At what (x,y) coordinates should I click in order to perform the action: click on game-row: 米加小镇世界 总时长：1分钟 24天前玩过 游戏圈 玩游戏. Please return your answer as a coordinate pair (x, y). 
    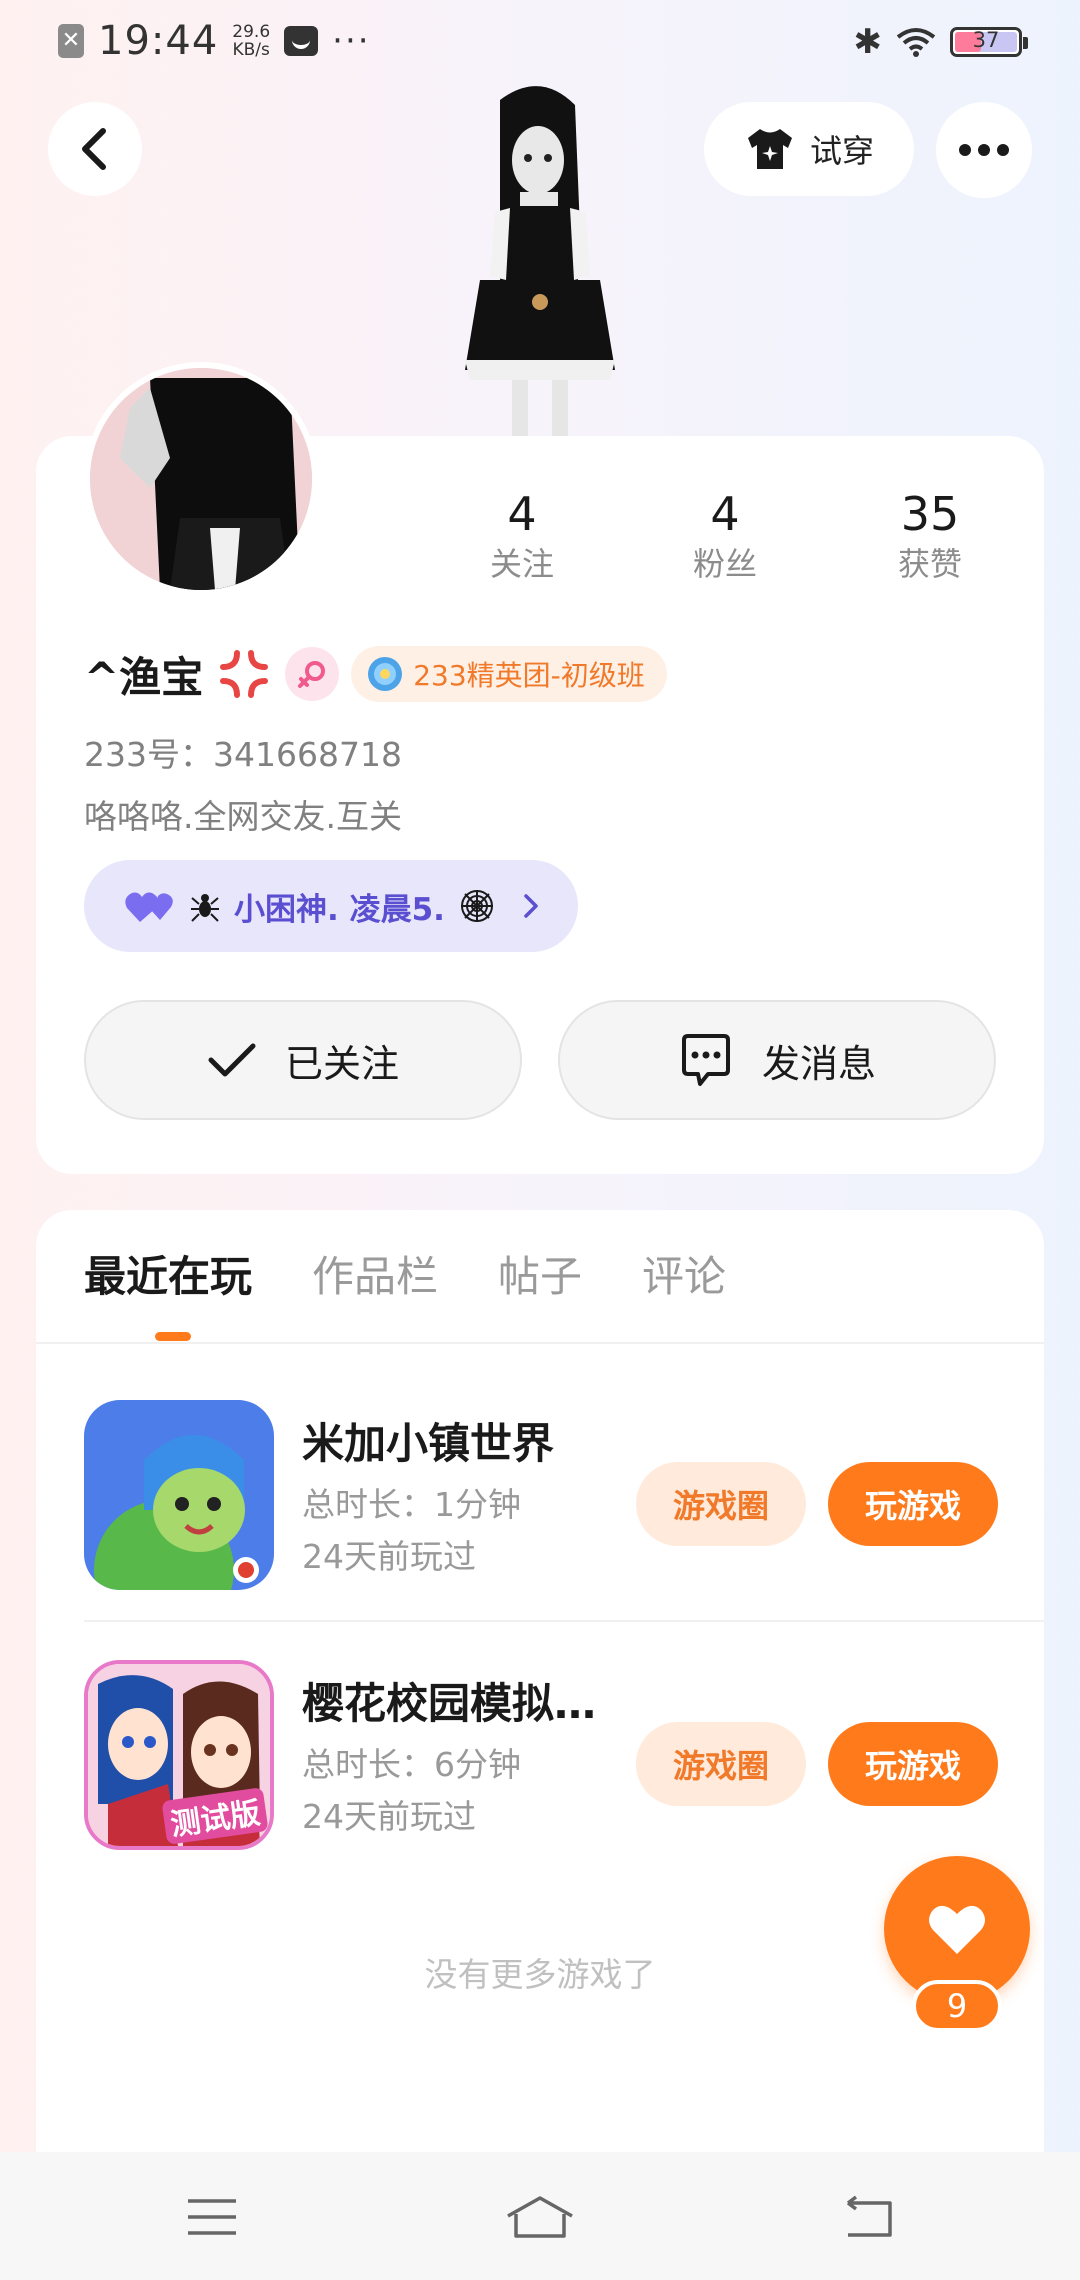
    Looking at the image, I should click on (564, 1500).